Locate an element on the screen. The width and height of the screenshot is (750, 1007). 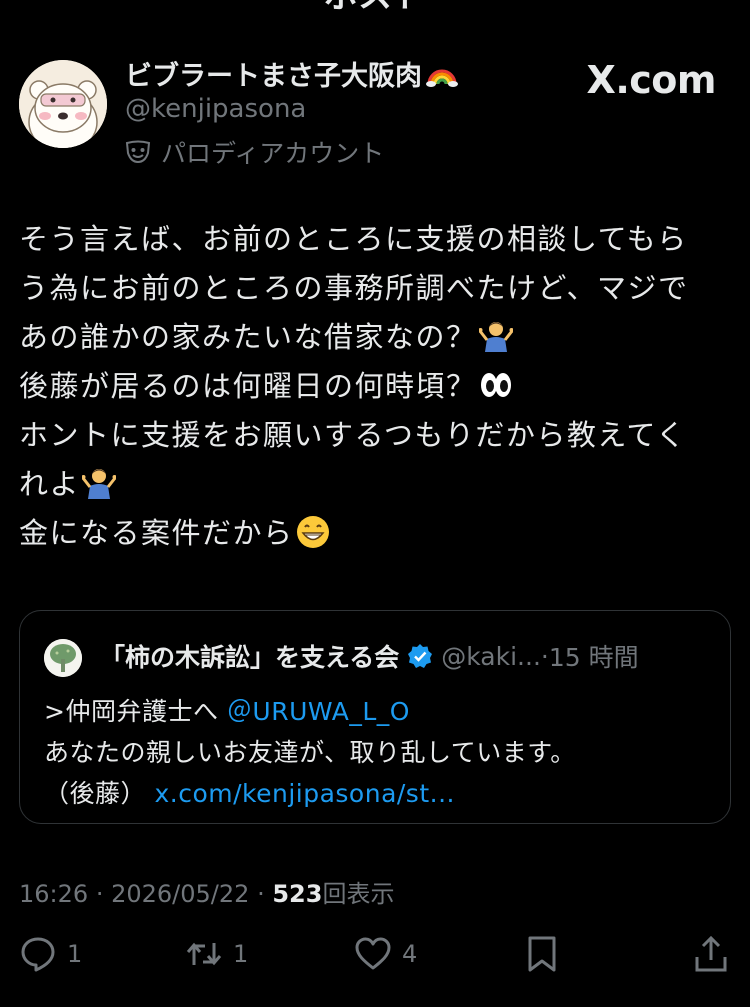
like-count: 4 is located at coordinates (410, 954).